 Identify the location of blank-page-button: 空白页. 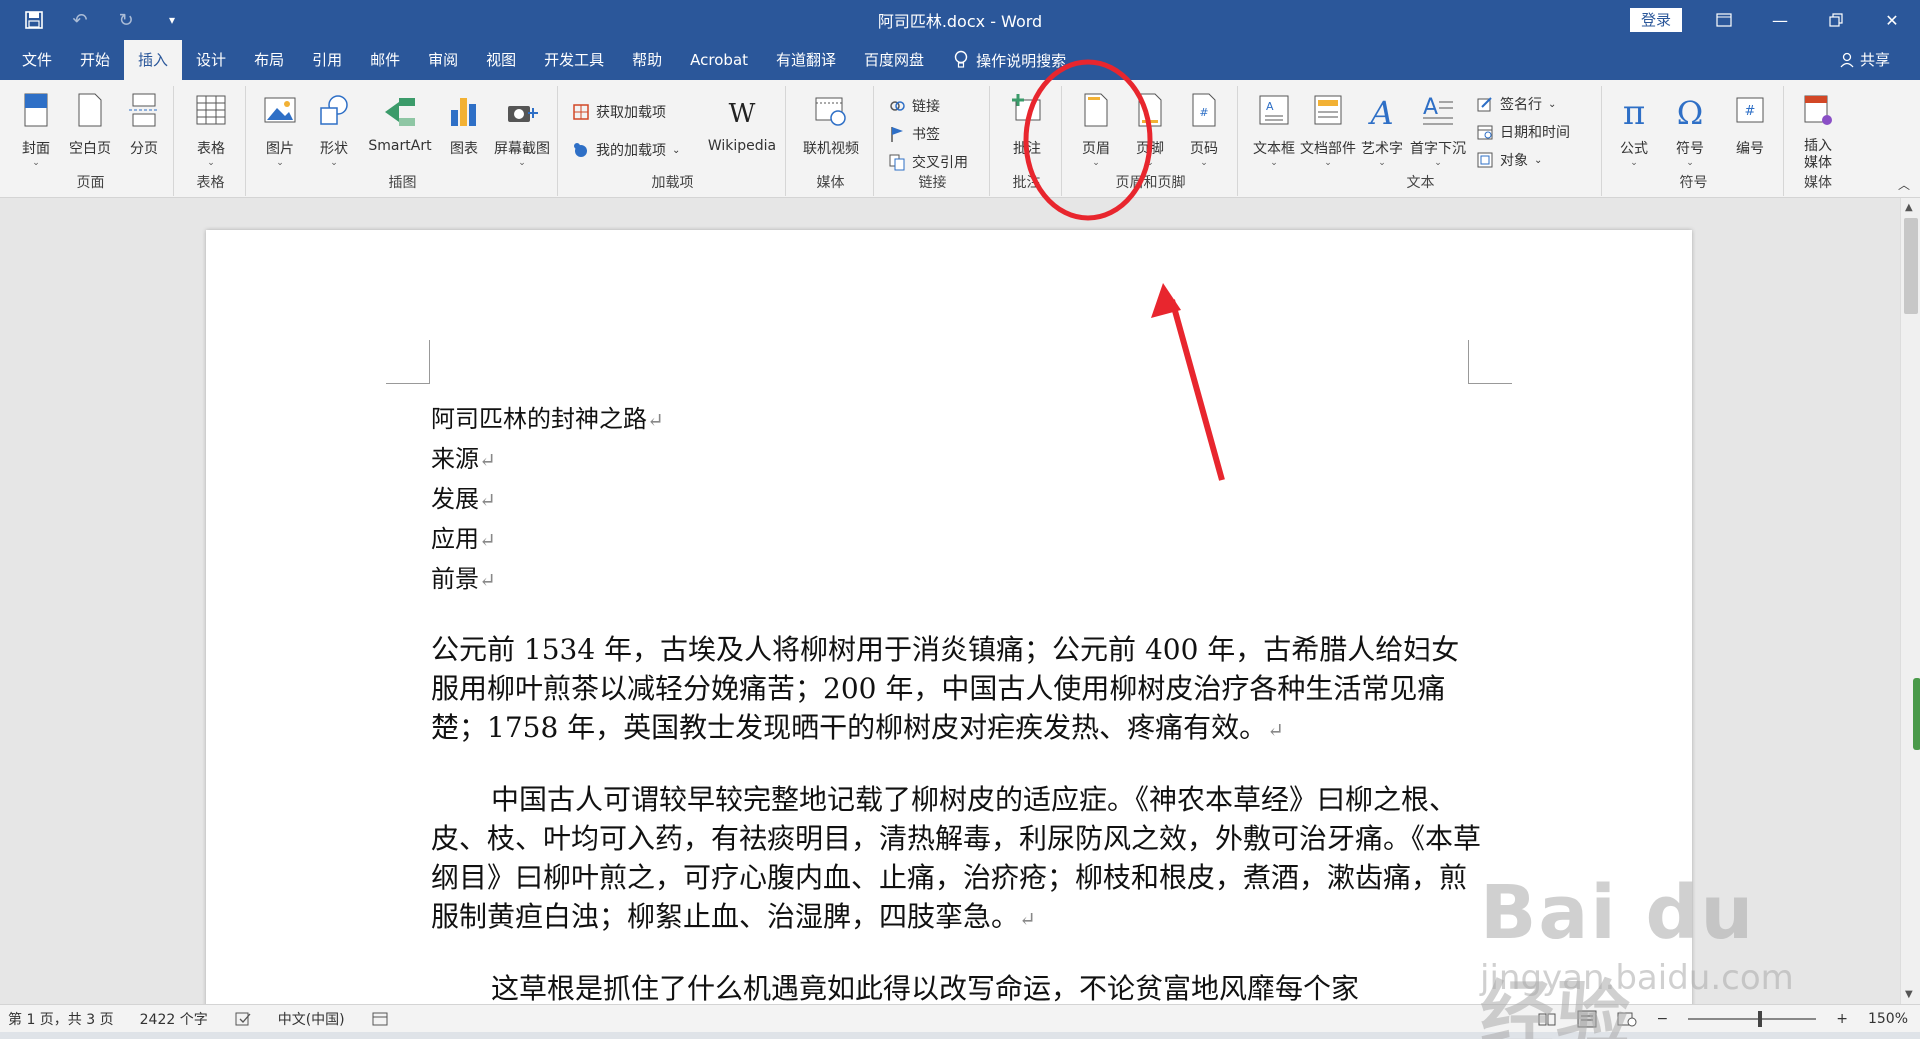
(90, 125).